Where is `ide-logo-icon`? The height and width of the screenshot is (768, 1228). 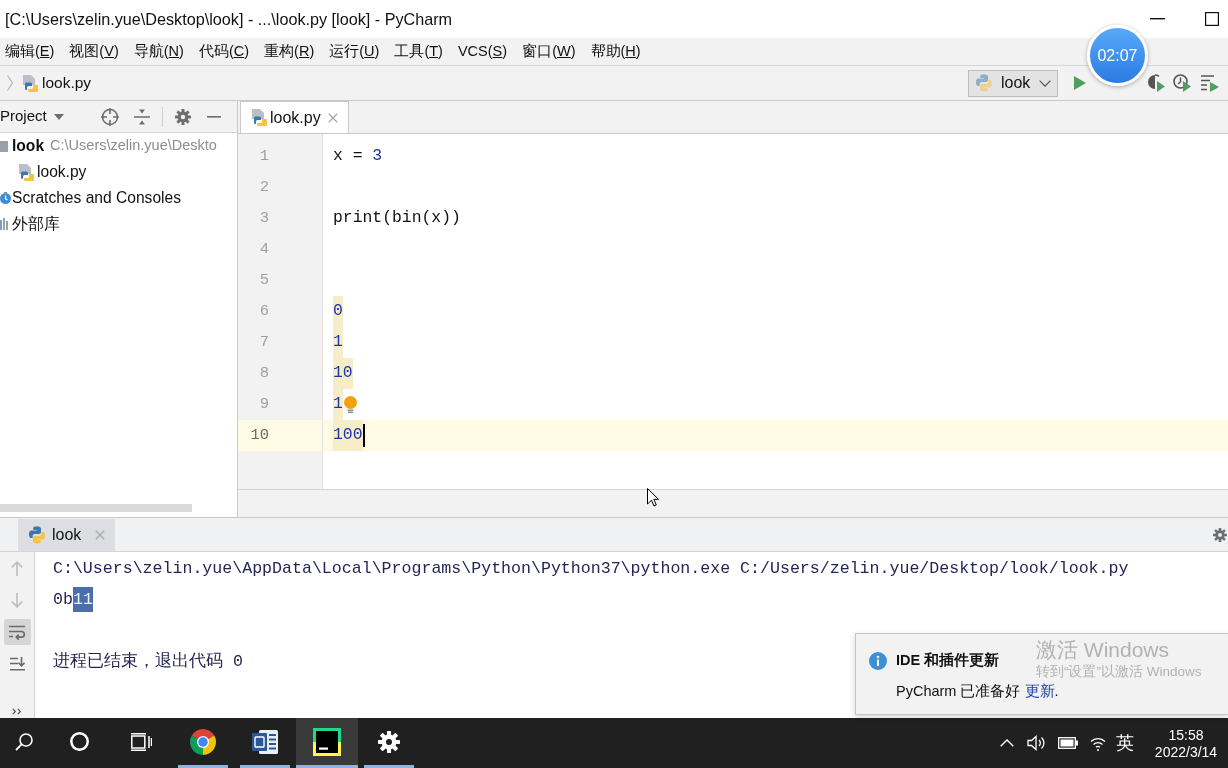
ide-logo-icon is located at coordinates (327, 741).